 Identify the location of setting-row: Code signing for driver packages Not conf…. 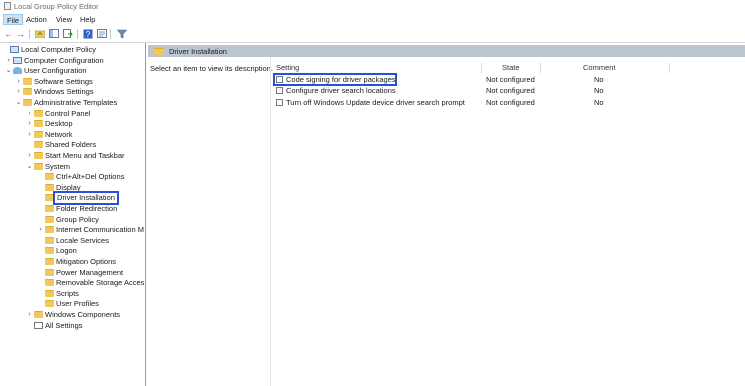
(508, 79).